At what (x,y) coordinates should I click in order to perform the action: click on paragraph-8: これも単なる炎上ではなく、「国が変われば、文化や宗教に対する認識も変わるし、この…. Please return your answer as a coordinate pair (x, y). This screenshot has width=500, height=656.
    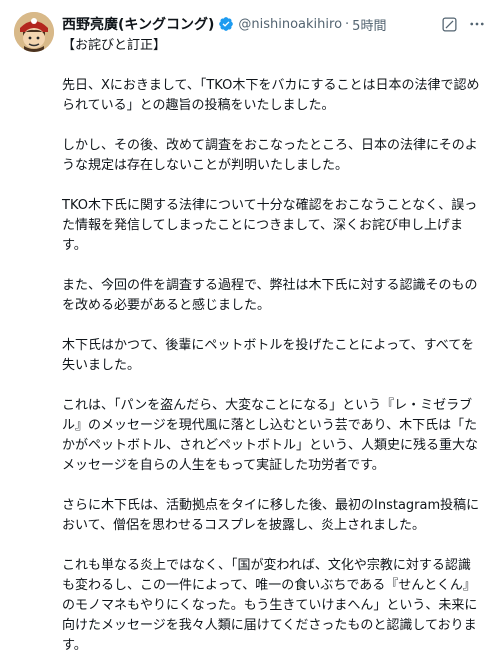
    Looking at the image, I should click on (270, 605).